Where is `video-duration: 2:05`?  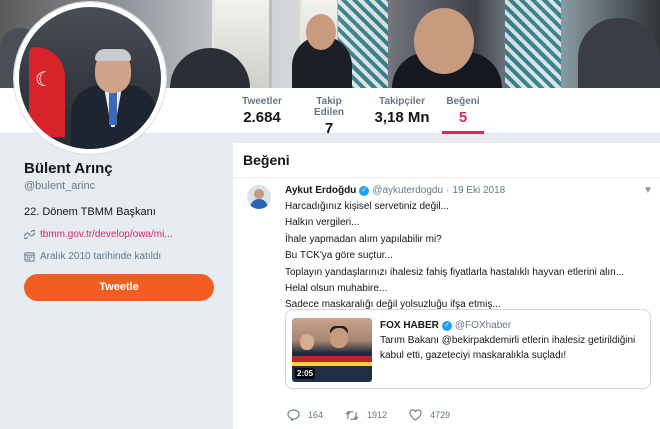 video-duration: 2:05 is located at coordinates (305, 373).